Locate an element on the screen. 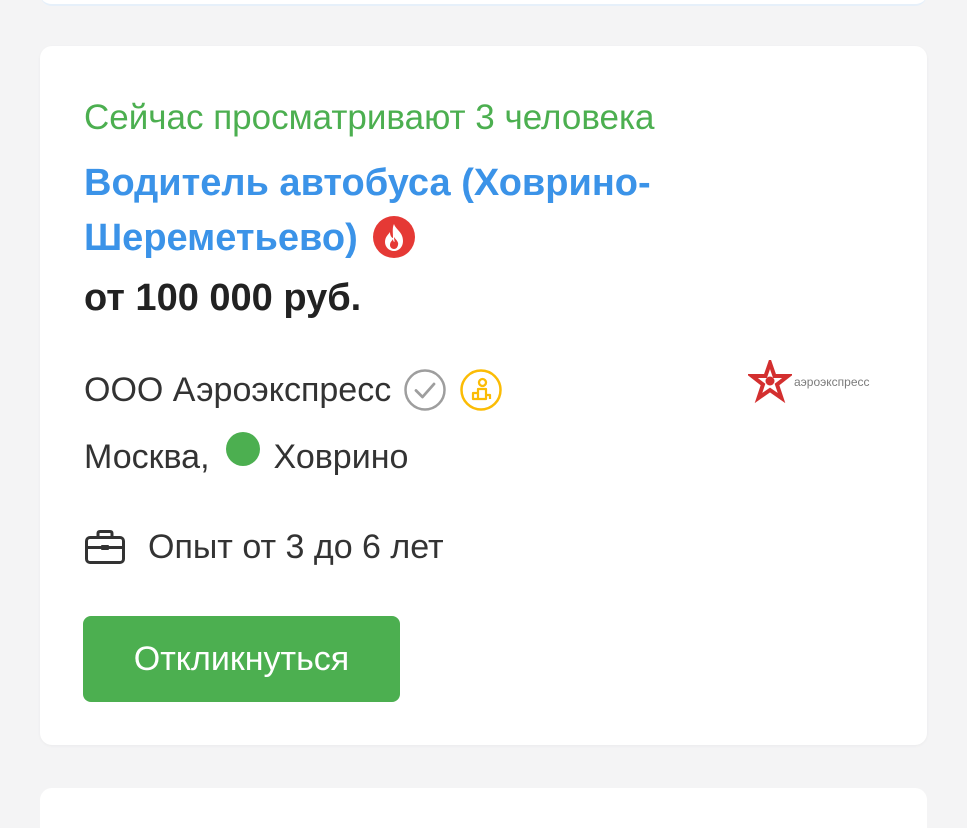 This screenshot has width=967, height=828. metro-line-dot-icon is located at coordinates (242, 449).